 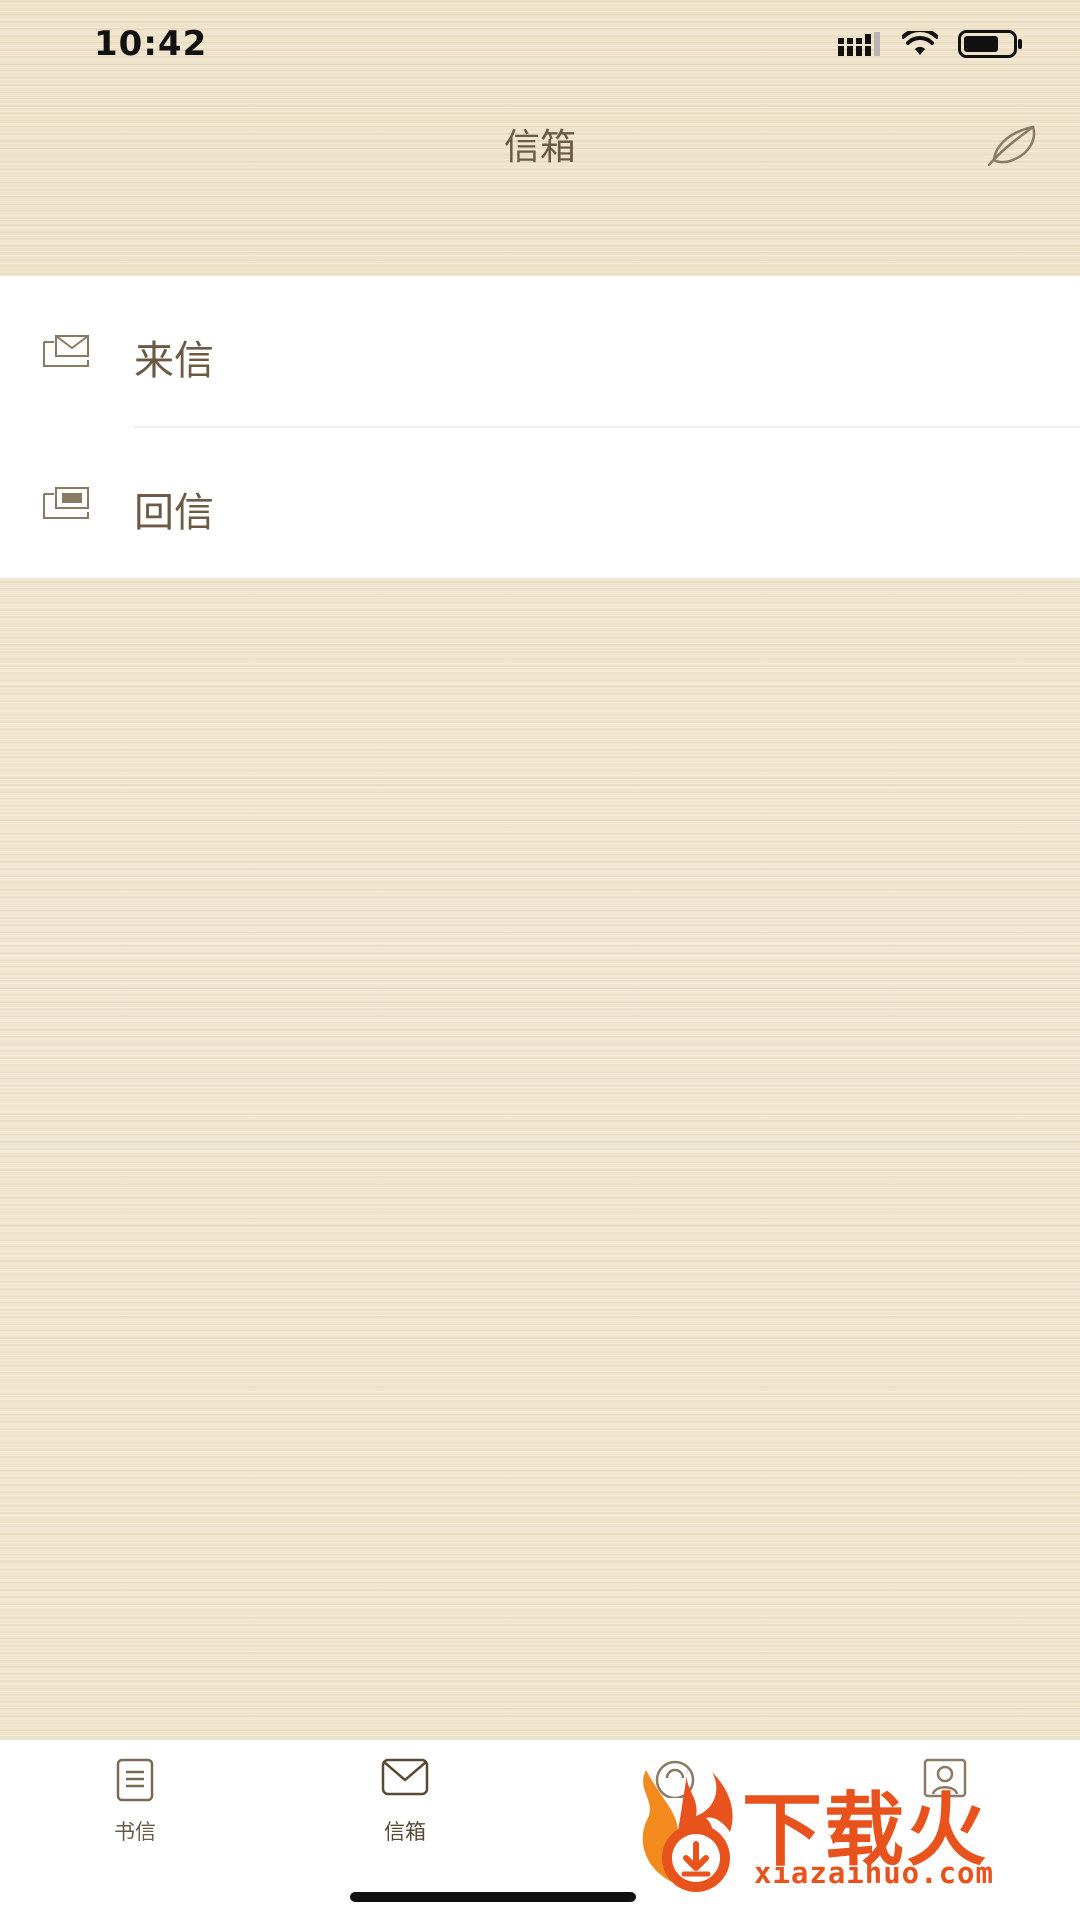 I want to click on status-icons, so click(x=931, y=44).